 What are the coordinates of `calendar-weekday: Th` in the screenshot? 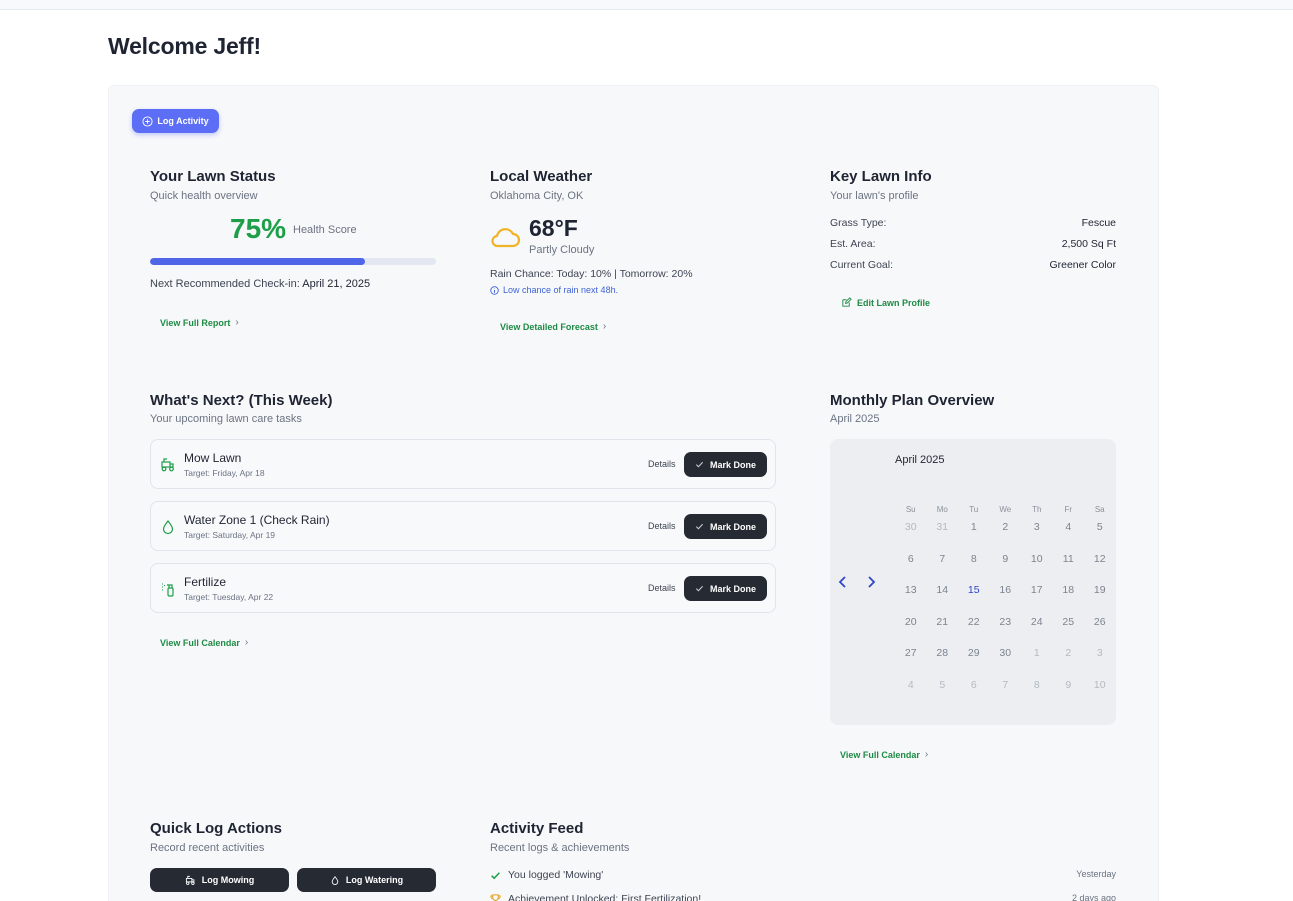 It's located at (1037, 509).